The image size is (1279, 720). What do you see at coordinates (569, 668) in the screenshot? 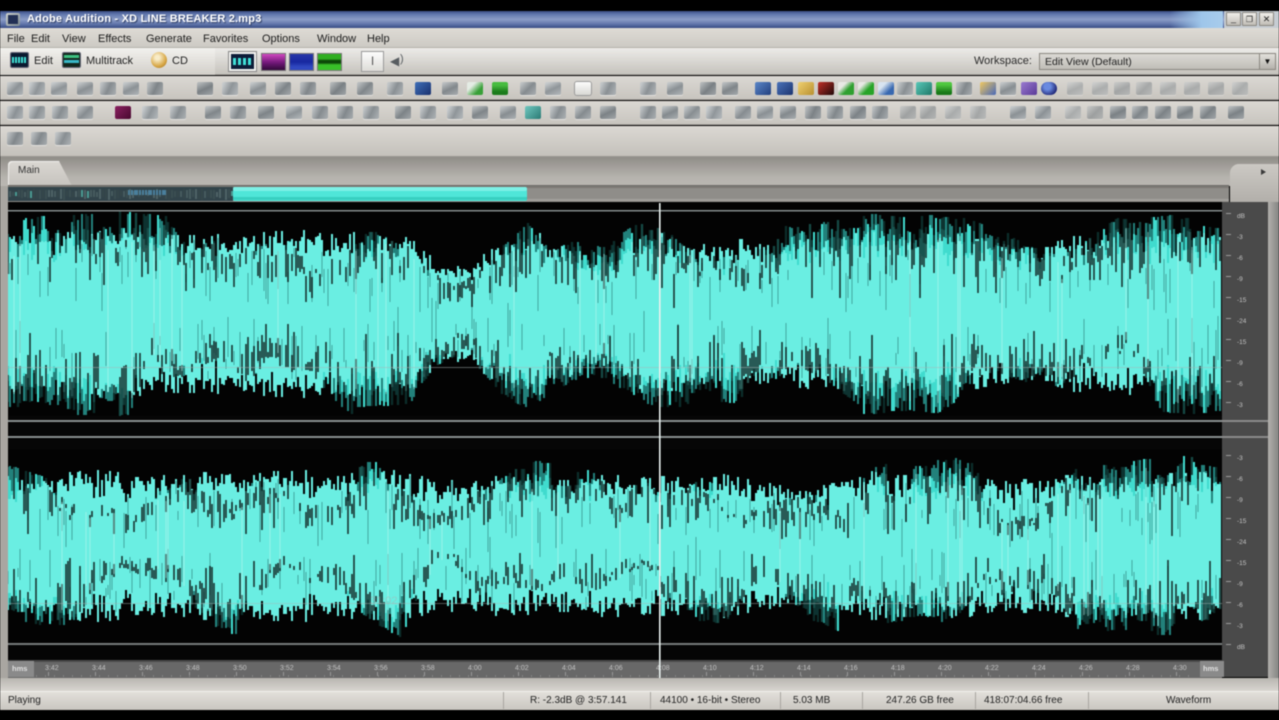
I see `svg-text: 4:04` at bounding box center [569, 668].